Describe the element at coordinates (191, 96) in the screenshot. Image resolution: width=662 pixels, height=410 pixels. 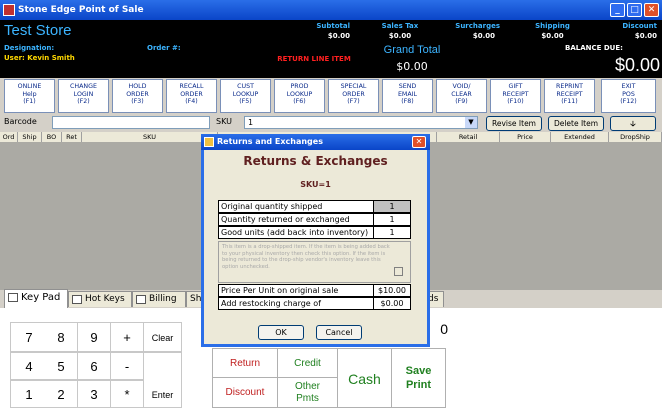
I see `recall-order-button: RECALL ORDER (F4)` at that location.